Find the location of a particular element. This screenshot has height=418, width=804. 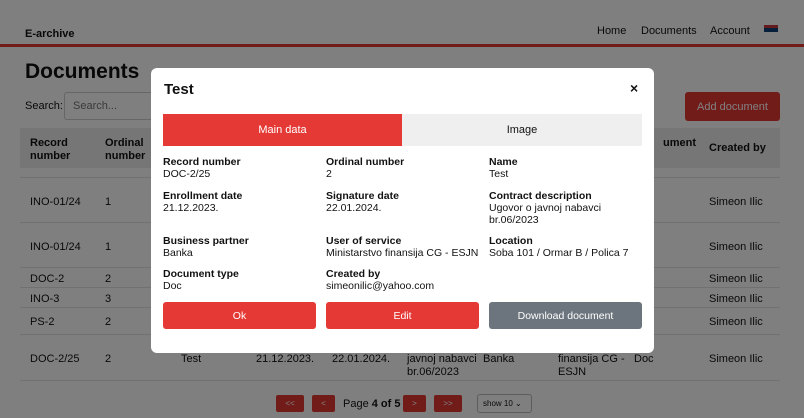

field-value: Ugovor o javnoj nabavci is located at coordinates (545, 208).